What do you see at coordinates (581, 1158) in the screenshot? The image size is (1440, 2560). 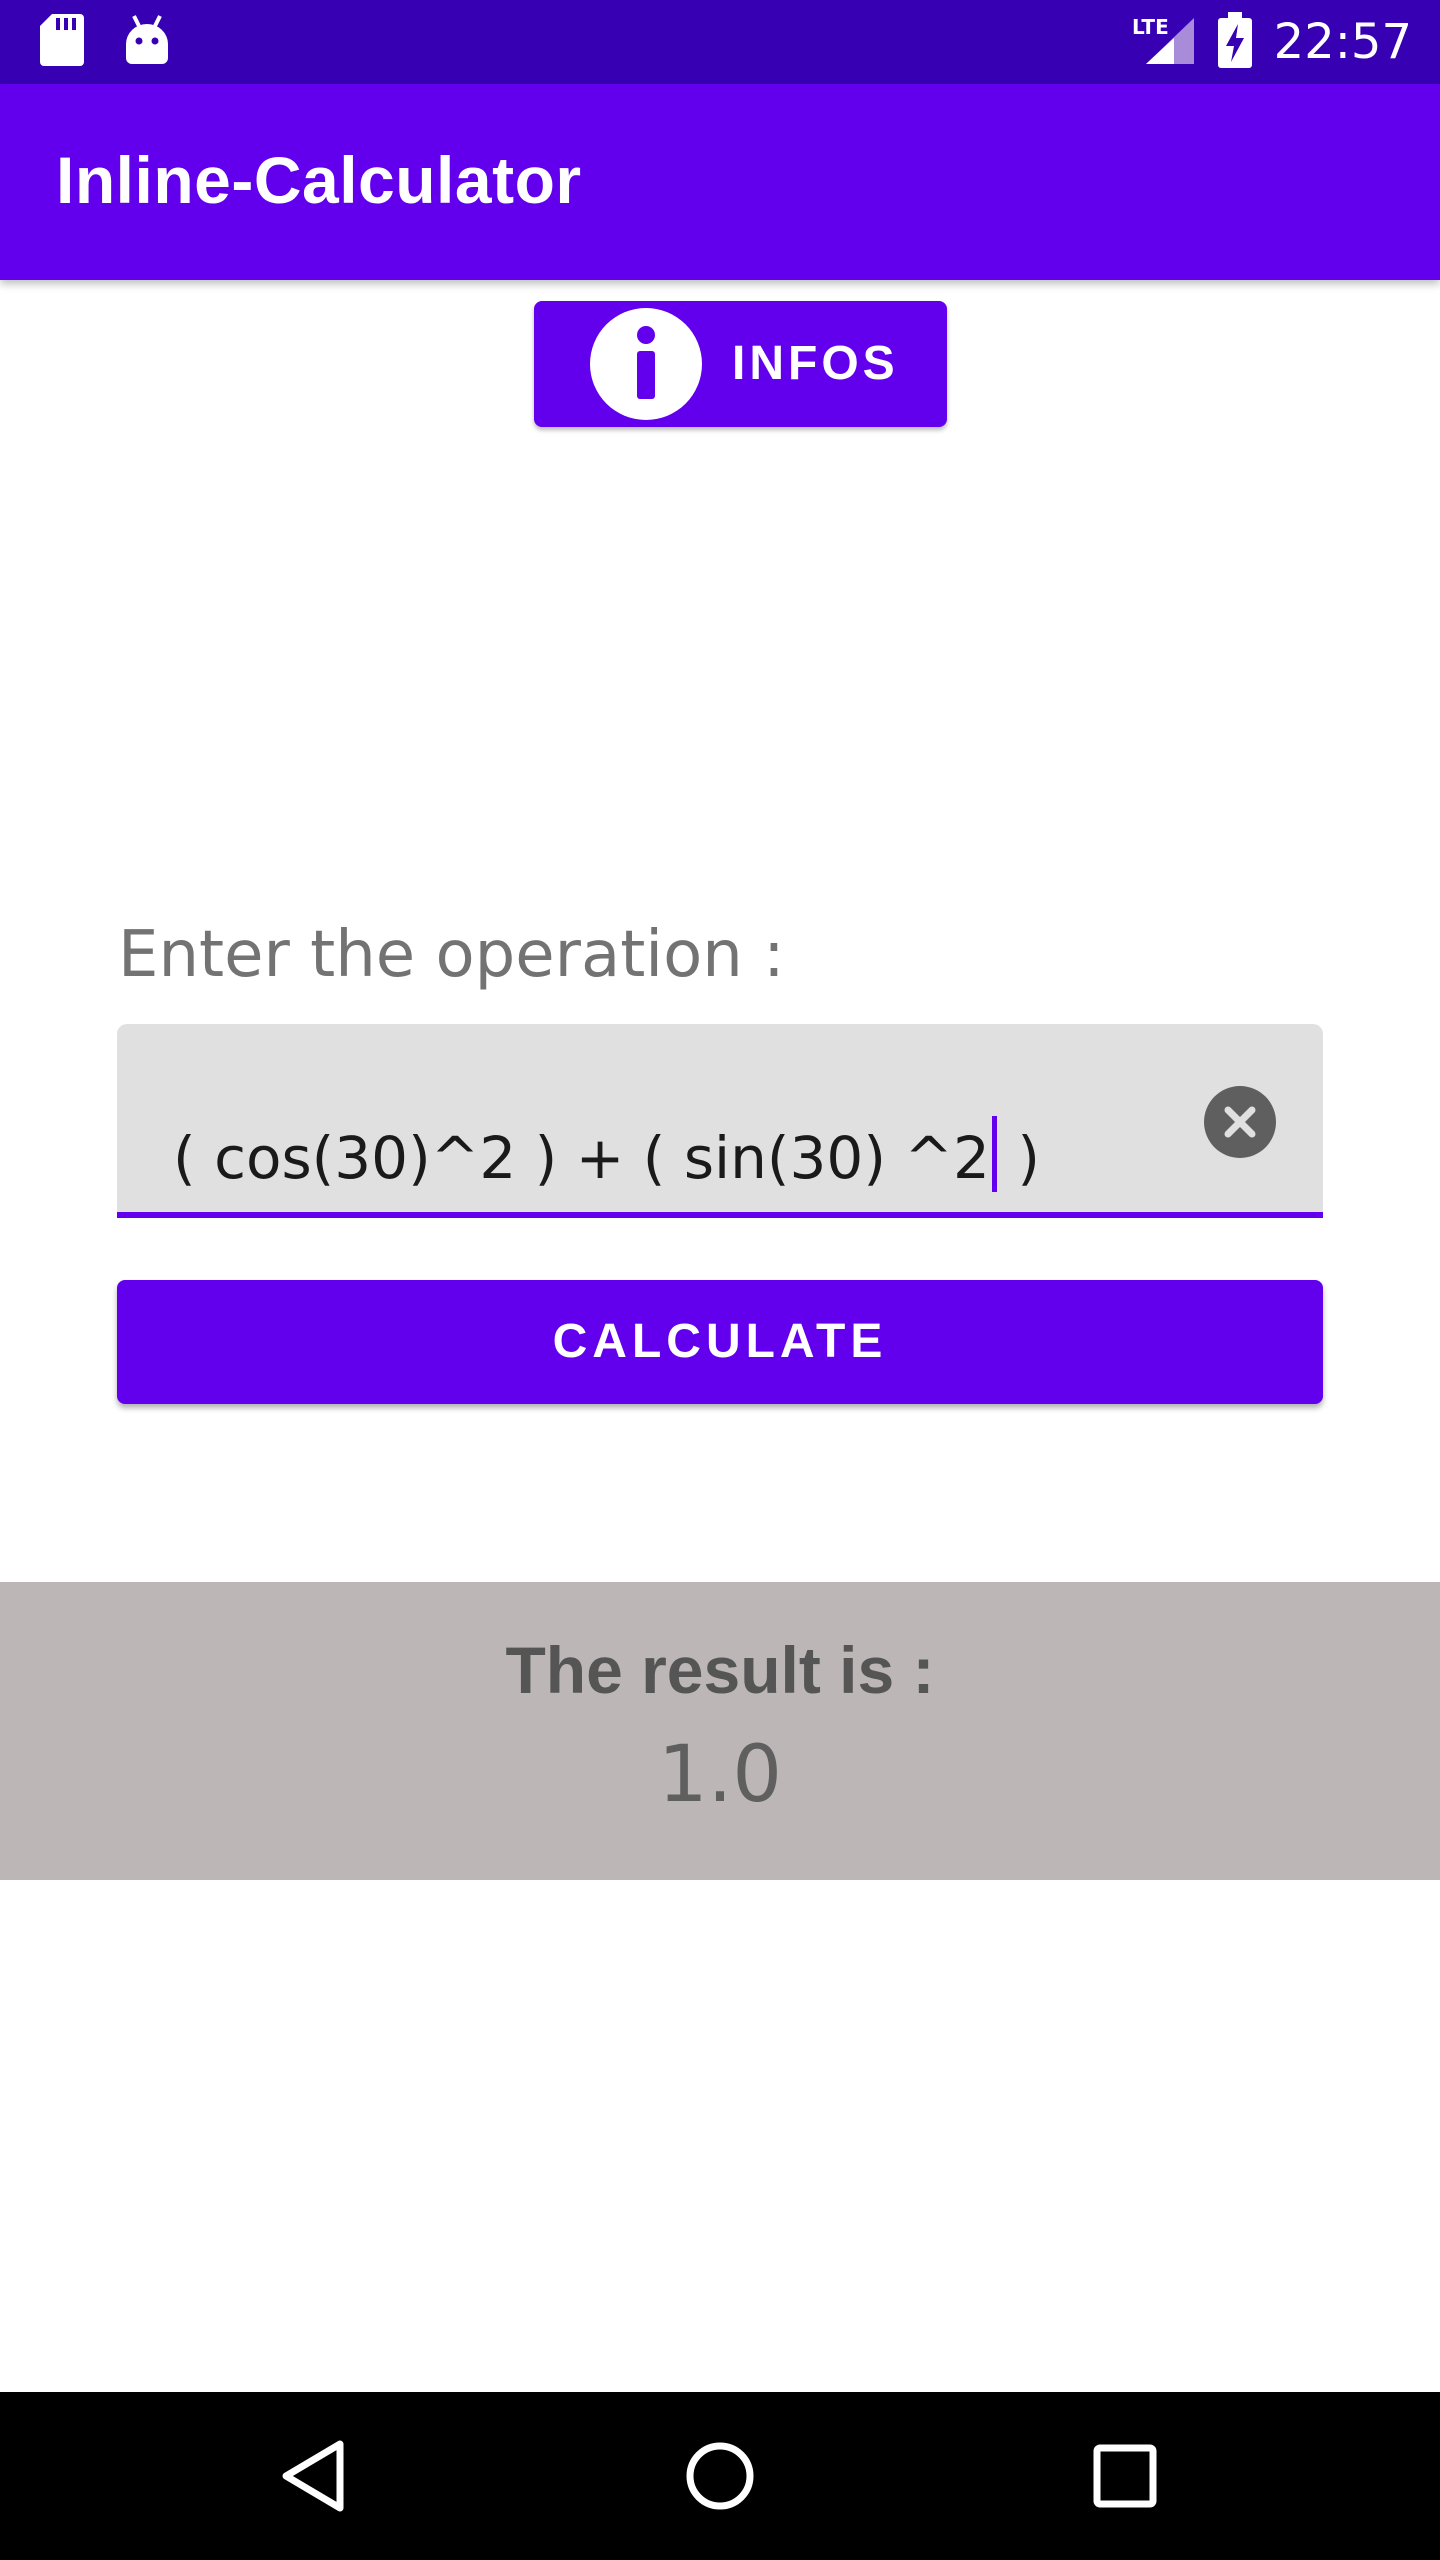 I see `input-value-before-caret: ( cos(30)^2 ) + ( sin(30) ^2` at bounding box center [581, 1158].